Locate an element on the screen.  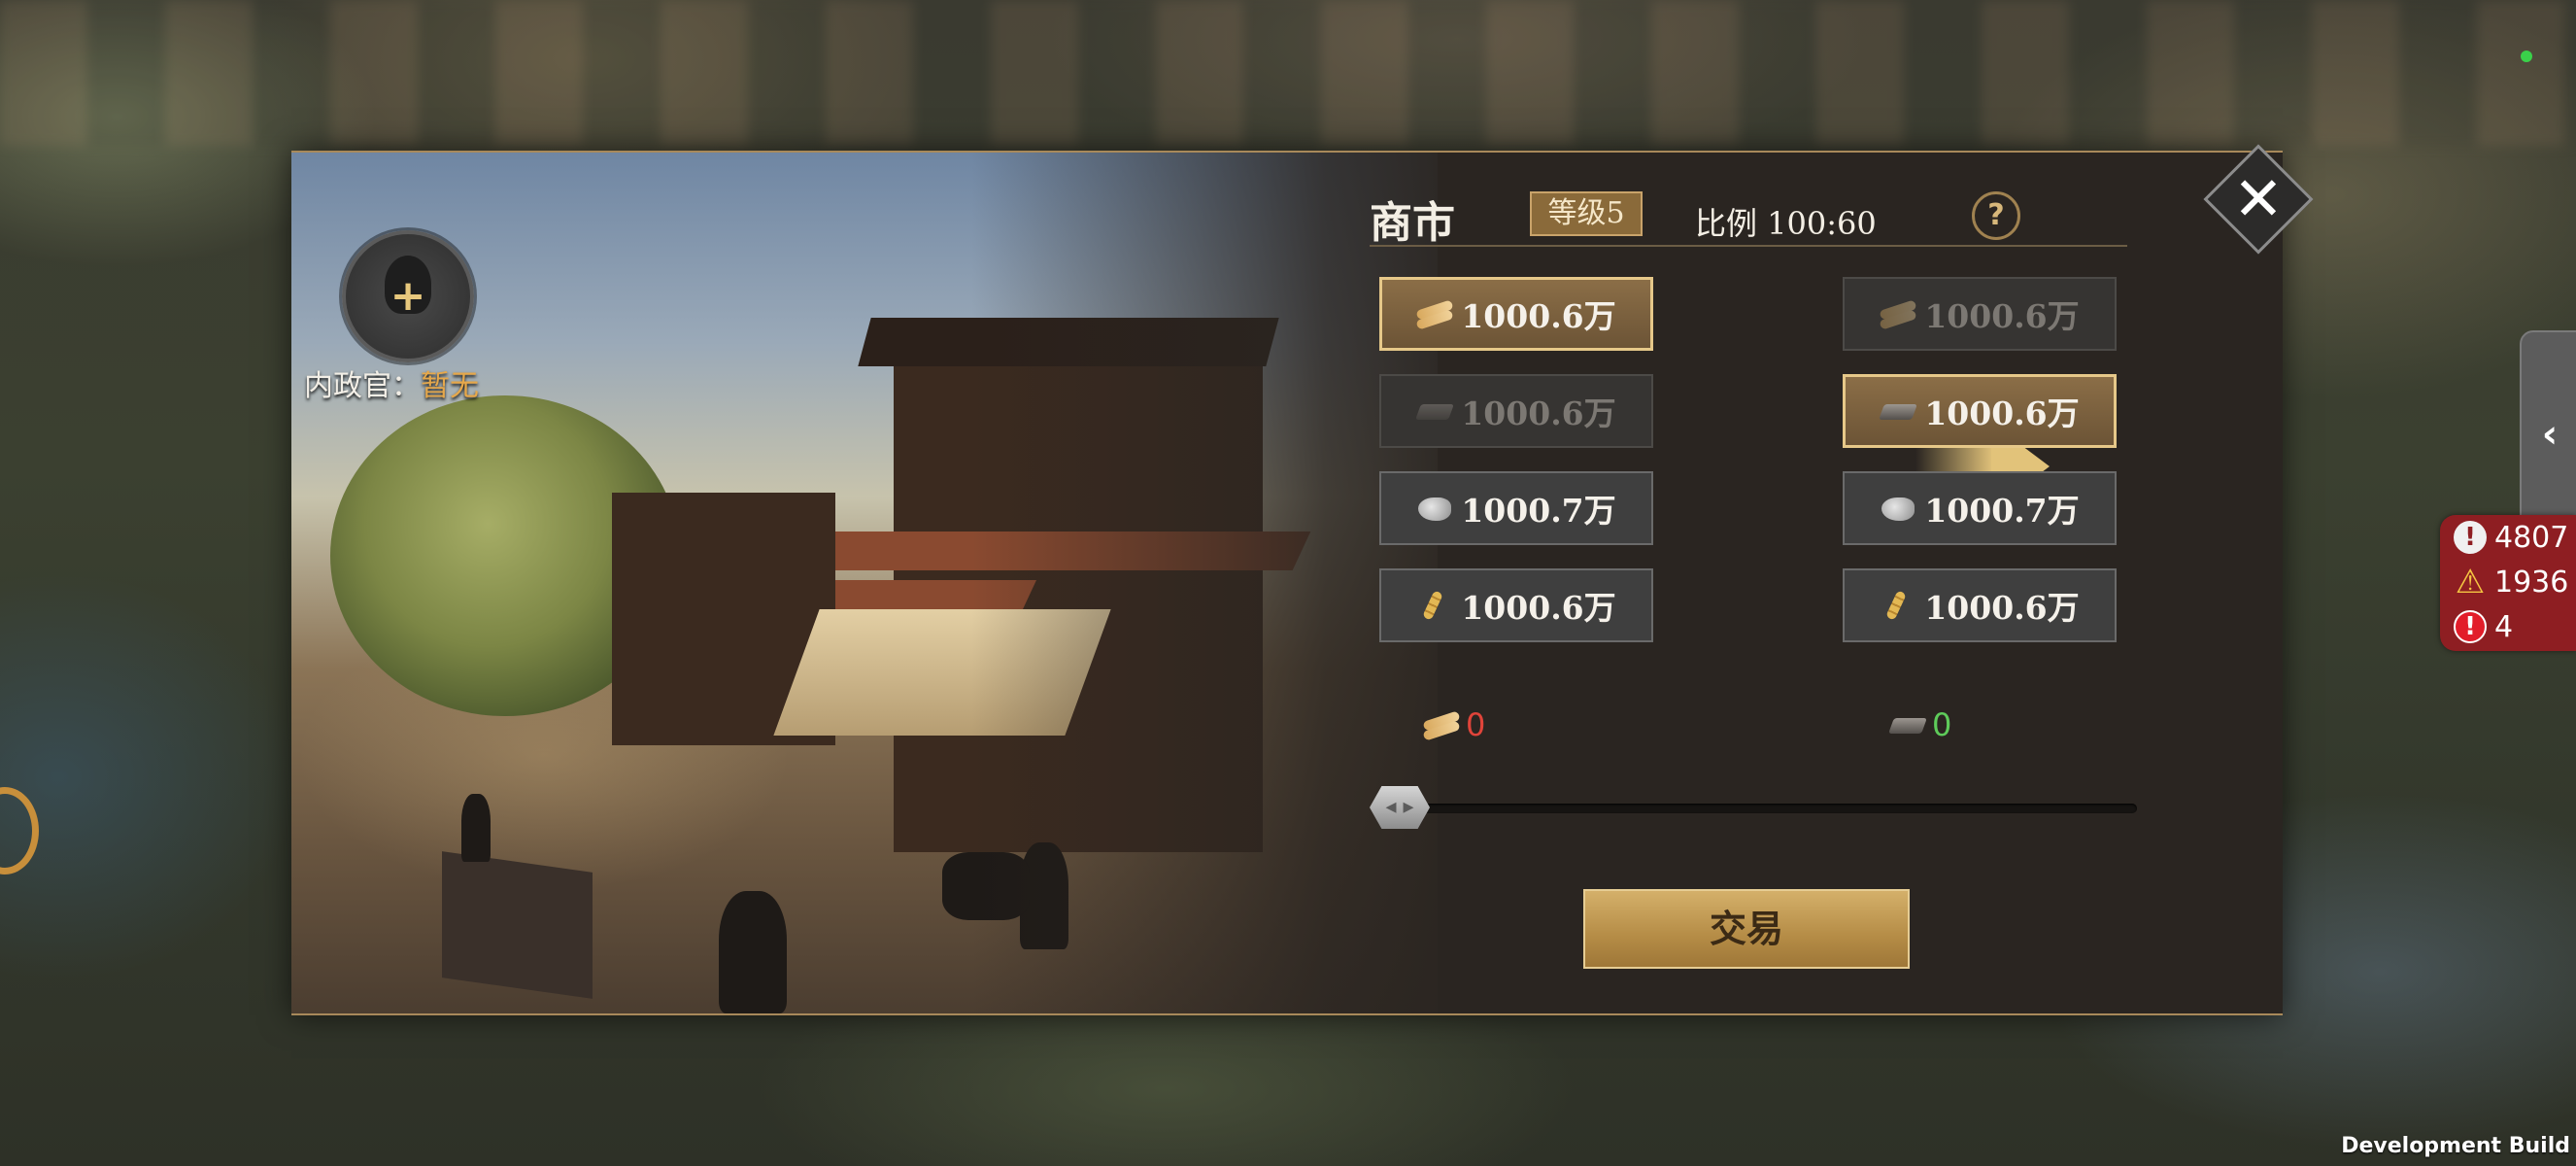
amount-slider-handle is located at coordinates (1400, 807).